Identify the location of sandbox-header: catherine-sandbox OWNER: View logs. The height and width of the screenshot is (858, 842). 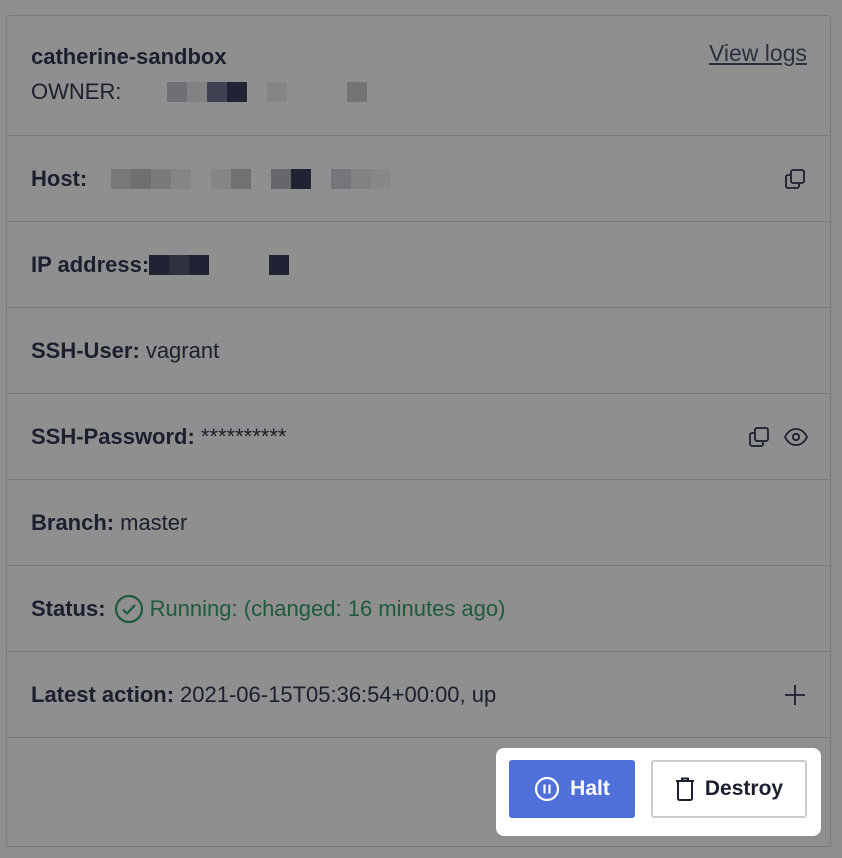
(418, 76).